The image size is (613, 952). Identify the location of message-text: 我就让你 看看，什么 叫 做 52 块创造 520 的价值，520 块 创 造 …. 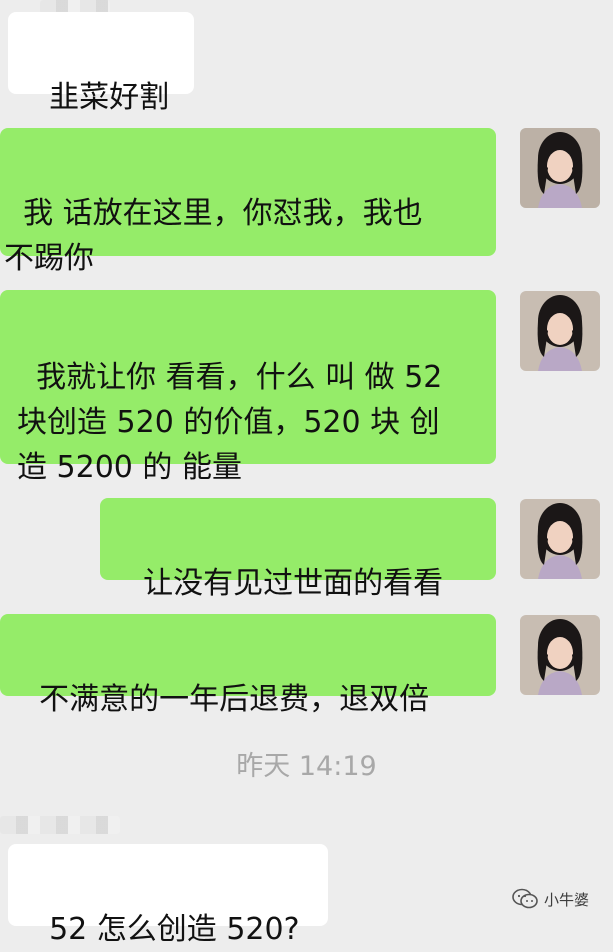
(230, 422).